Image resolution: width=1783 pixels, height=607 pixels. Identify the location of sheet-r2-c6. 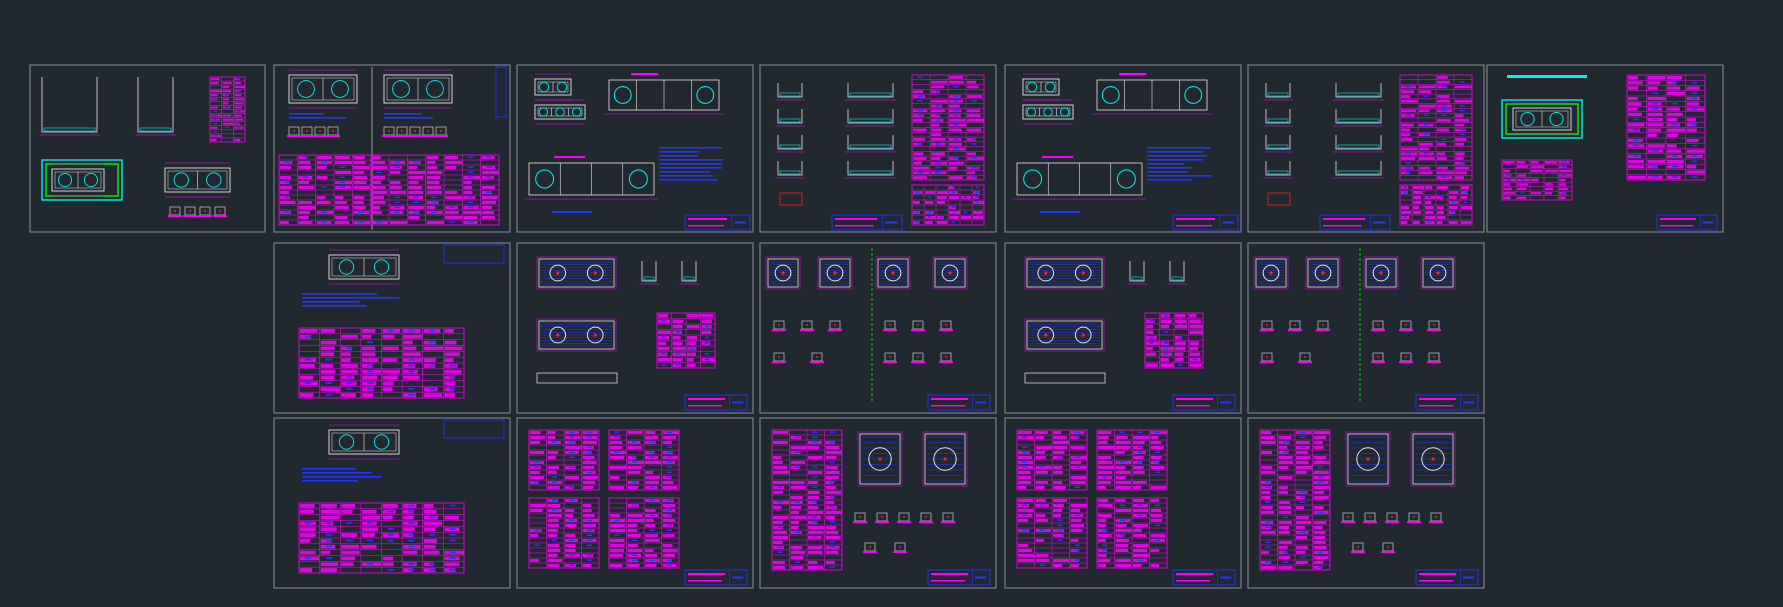
(1366, 328).